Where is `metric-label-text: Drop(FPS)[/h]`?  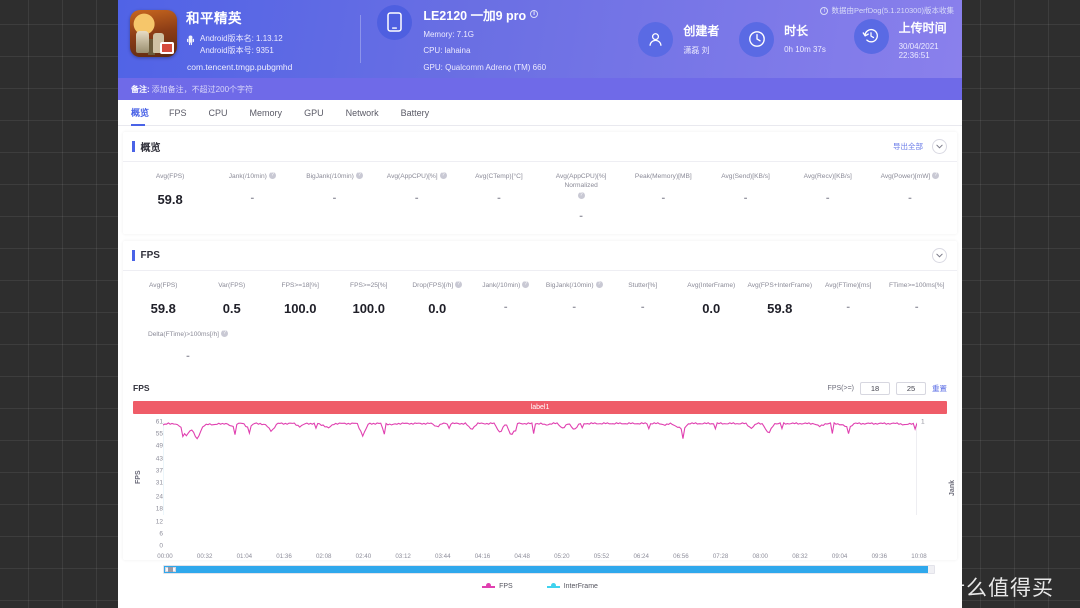 metric-label-text: Drop(FPS)[/h] is located at coordinates (433, 285).